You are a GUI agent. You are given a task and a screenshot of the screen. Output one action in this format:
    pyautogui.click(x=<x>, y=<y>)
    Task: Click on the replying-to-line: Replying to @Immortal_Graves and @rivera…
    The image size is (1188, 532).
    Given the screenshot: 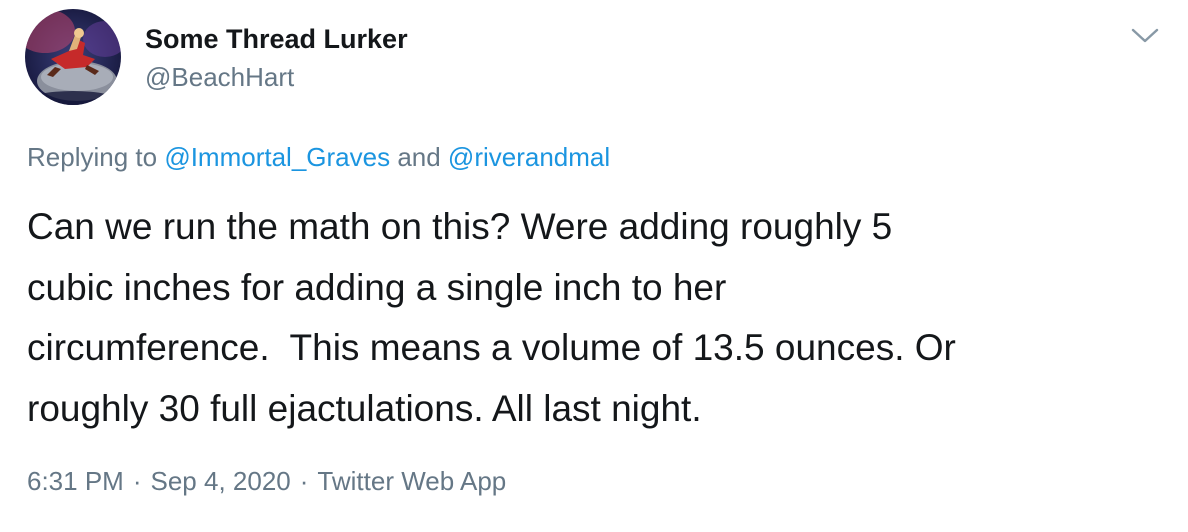 What is the action you would take?
    pyautogui.click(x=318, y=157)
    